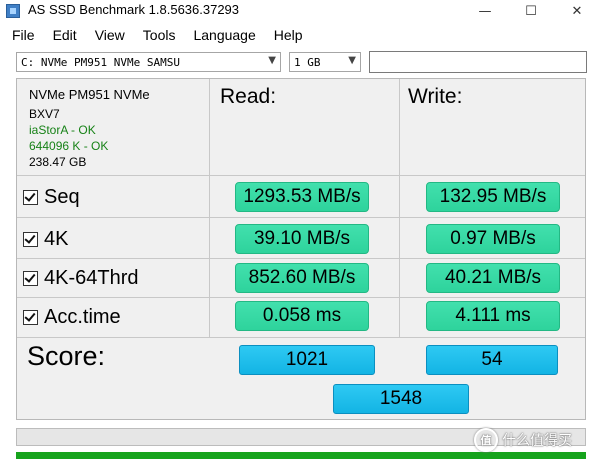 The height and width of the screenshot is (459, 600). What do you see at coordinates (577, 11) in the screenshot?
I see `close-button: ✕` at bounding box center [577, 11].